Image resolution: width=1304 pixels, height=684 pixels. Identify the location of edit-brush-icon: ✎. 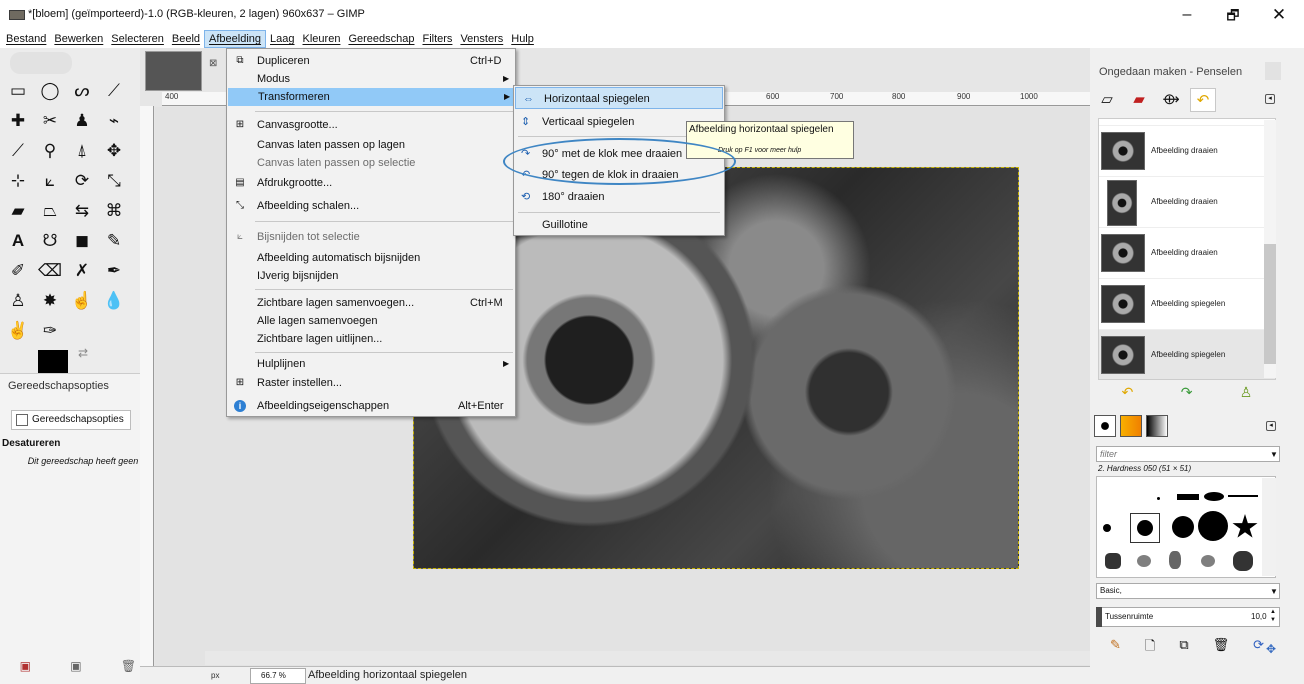
(1115, 648).